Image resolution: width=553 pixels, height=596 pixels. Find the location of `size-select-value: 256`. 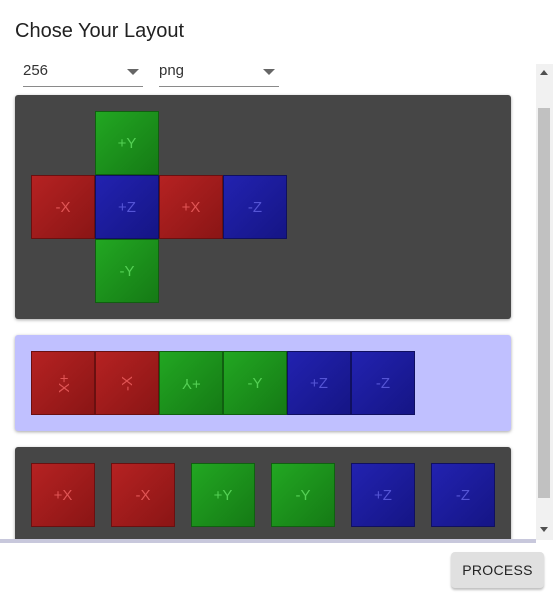

size-select-value: 256 is located at coordinates (36, 70).